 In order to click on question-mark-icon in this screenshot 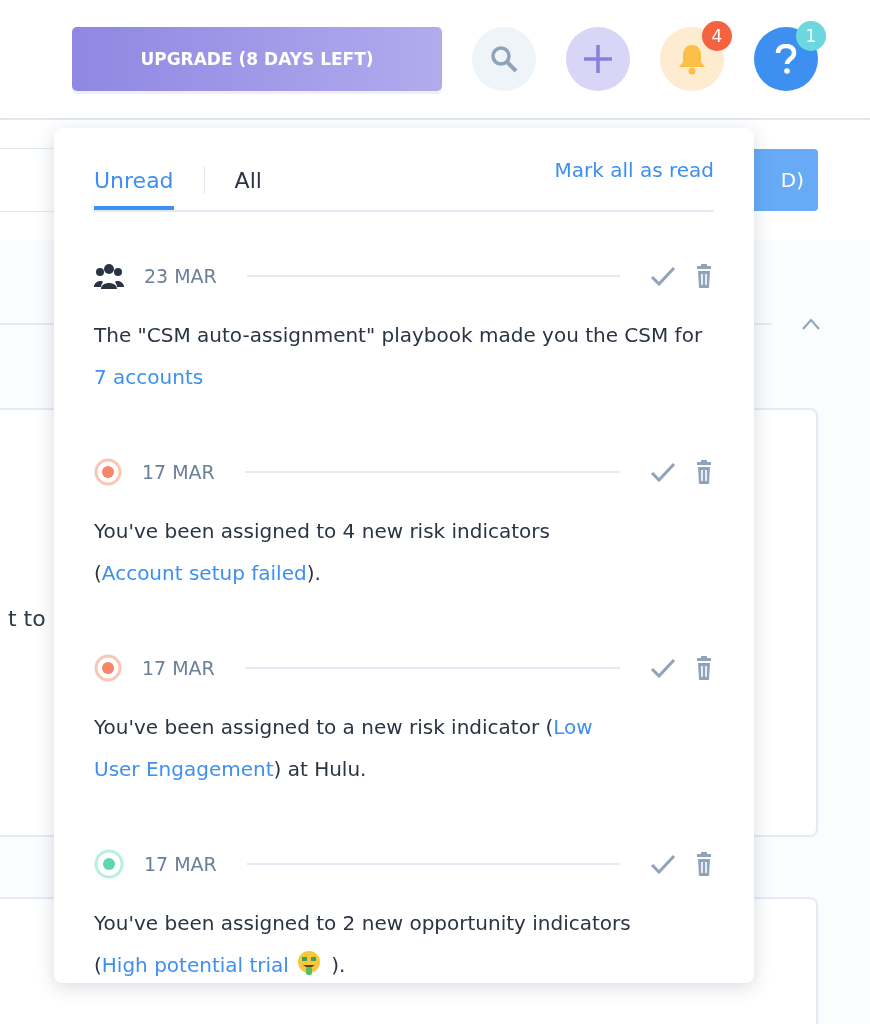, I will do `click(786, 59)`.